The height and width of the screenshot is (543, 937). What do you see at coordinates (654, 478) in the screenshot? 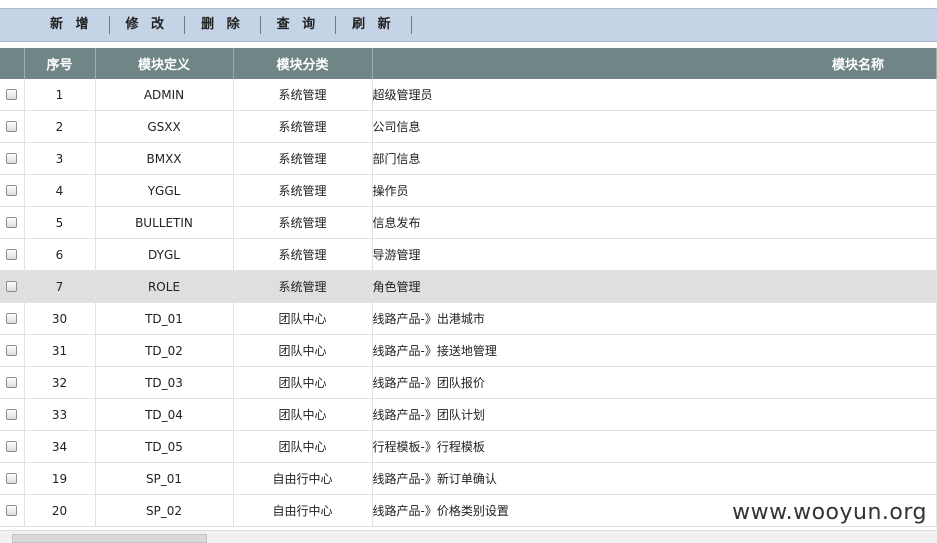
I see `cell-module-name: 线路产品-》新订单确认` at bounding box center [654, 478].